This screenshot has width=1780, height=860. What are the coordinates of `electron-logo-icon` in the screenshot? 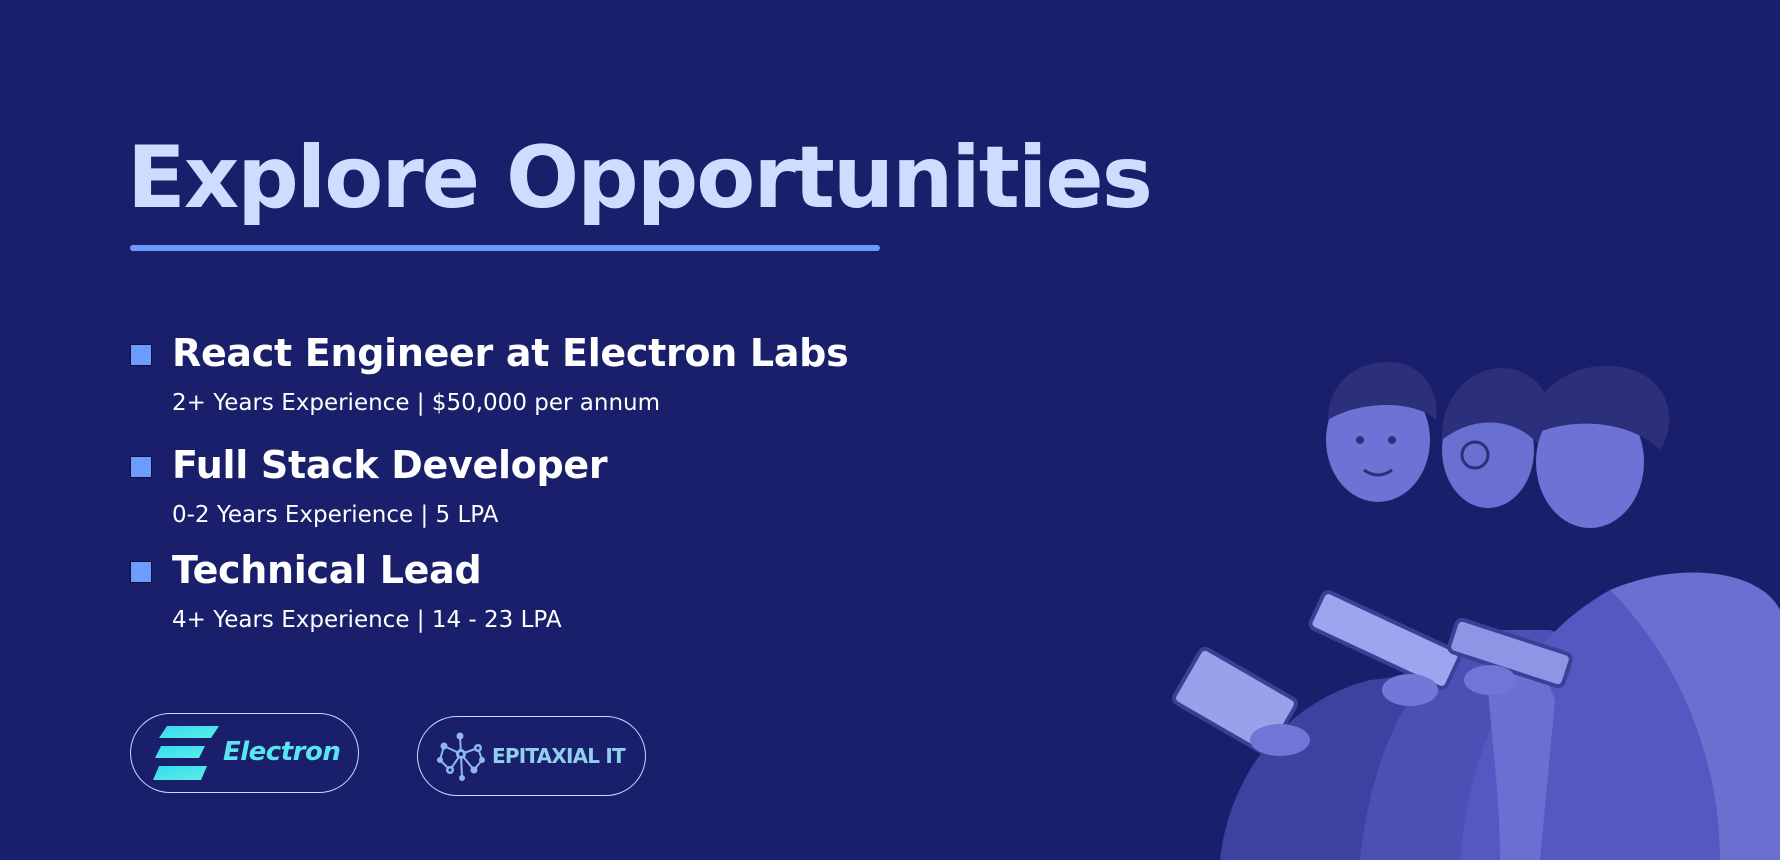 It's located at (186, 753).